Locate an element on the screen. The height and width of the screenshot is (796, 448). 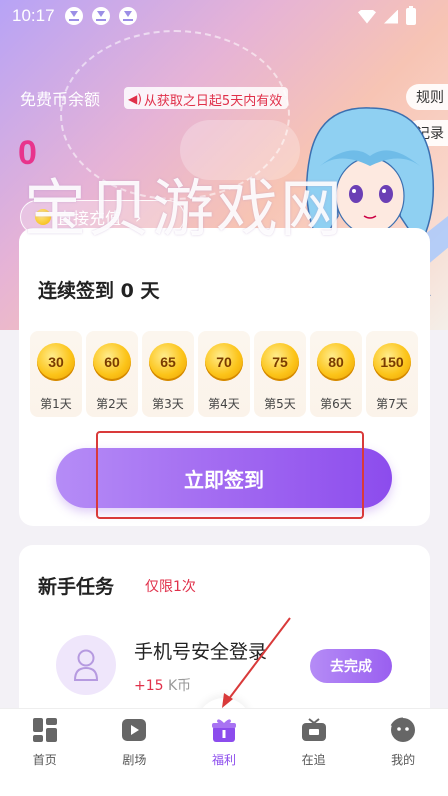
nav-label: 我的 is located at coordinates (403, 760).